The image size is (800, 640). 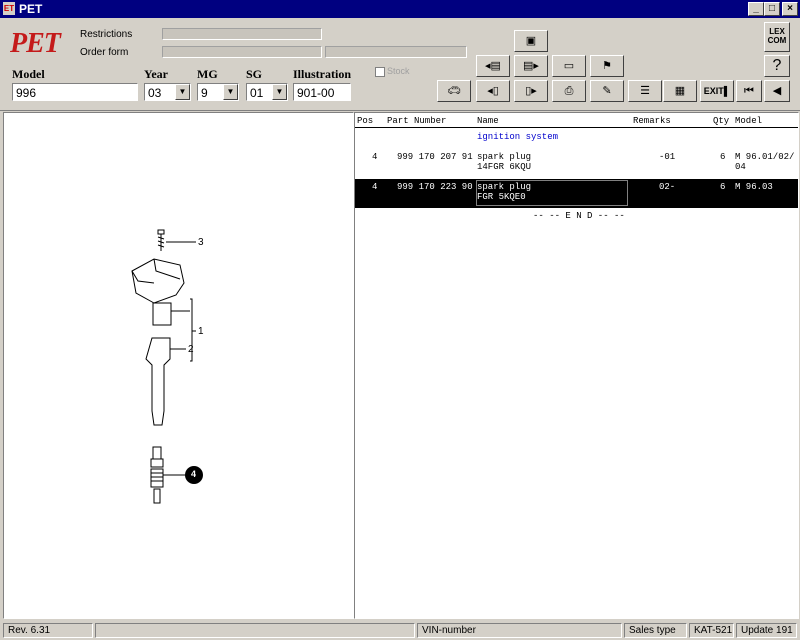 I want to click on mg-select: 9 ▼, so click(x=218, y=92).